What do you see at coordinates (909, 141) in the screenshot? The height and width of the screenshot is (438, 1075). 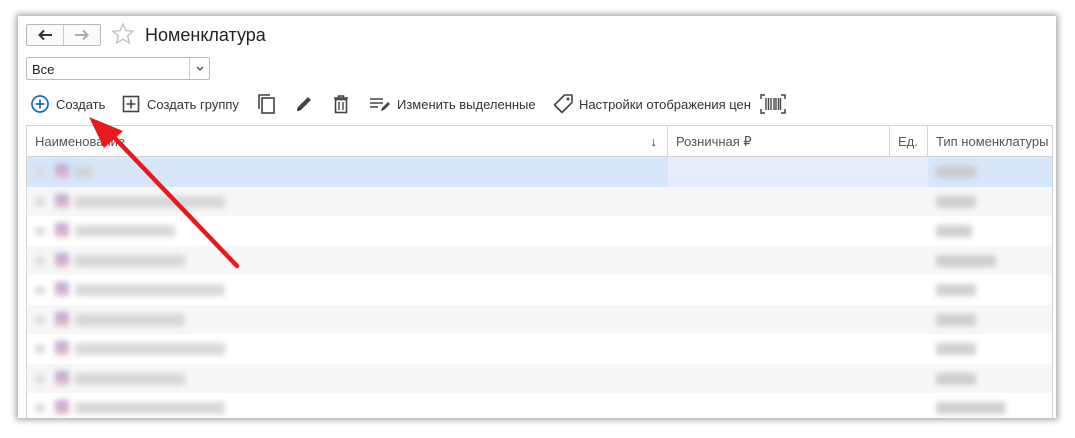 I see `column-header-unit: Ед.` at bounding box center [909, 141].